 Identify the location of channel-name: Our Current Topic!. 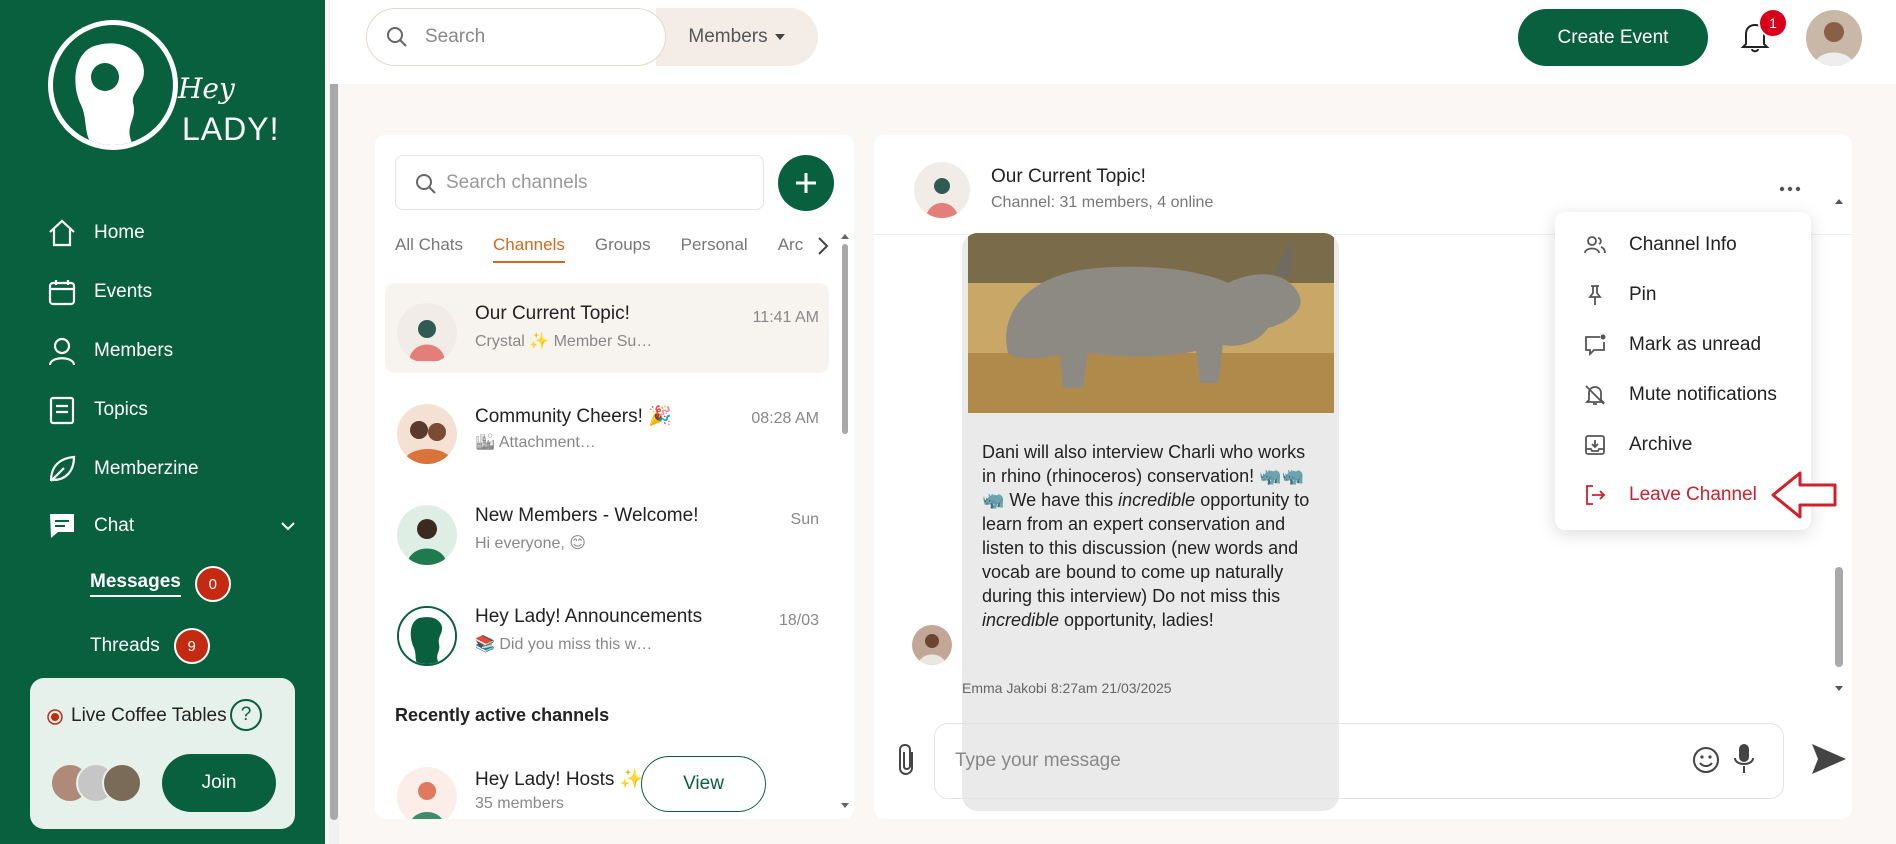
(552, 313).